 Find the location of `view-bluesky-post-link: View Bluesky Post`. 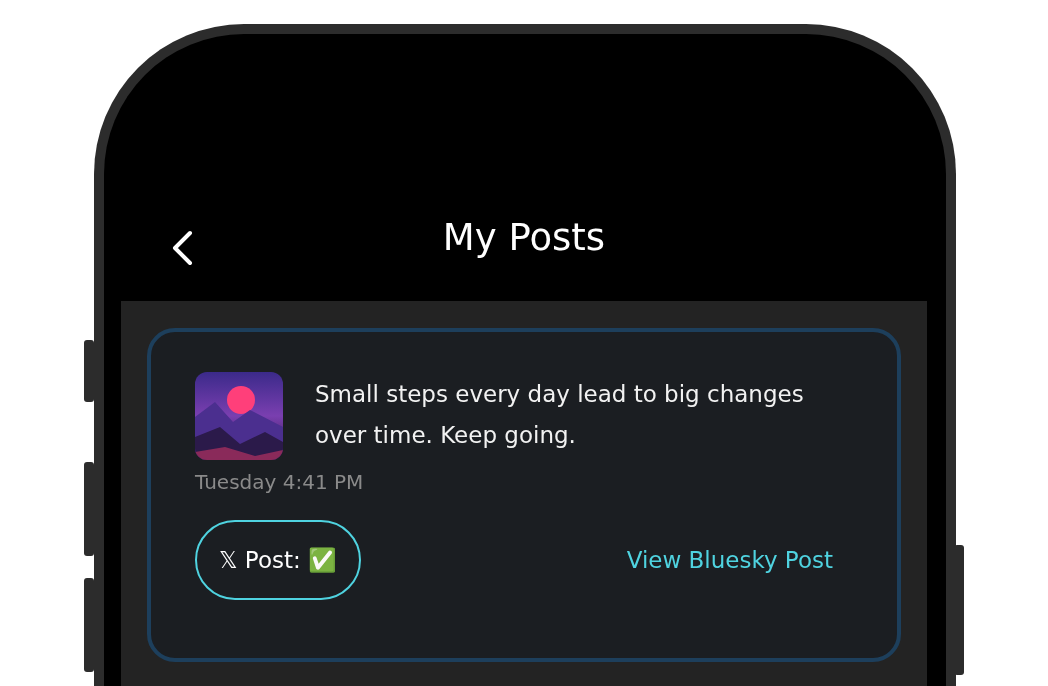

view-bluesky-post-link: View Bluesky Post is located at coordinates (729, 560).